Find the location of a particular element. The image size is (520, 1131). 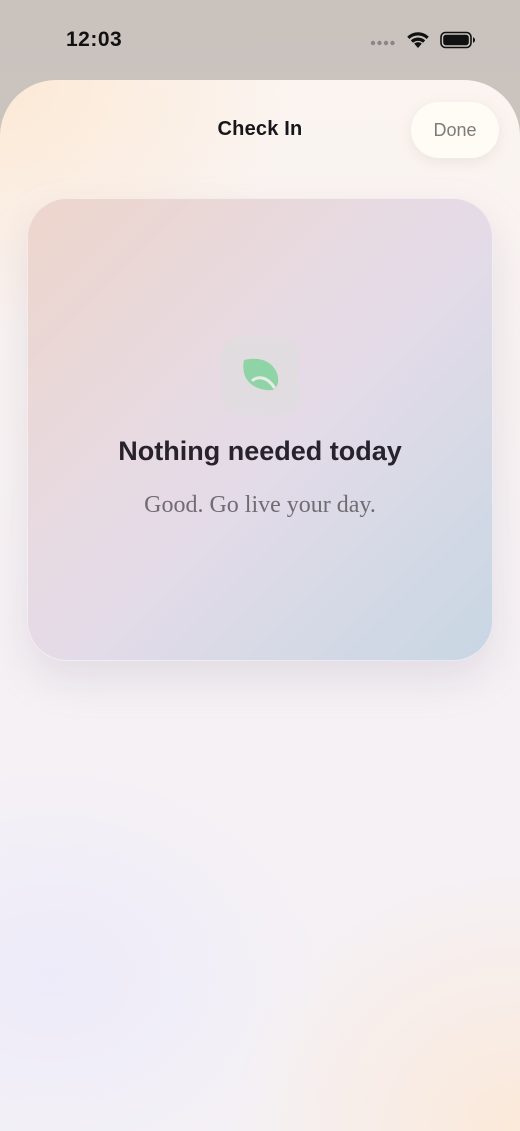

status-time: 12:03 is located at coordinates (94, 39).